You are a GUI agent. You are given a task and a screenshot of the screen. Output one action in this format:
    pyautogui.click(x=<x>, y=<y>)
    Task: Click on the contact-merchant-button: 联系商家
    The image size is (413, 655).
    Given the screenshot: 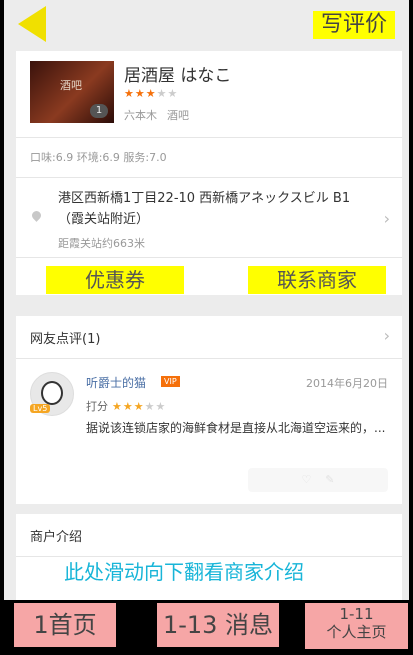 What is the action you would take?
    pyautogui.click(x=317, y=280)
    